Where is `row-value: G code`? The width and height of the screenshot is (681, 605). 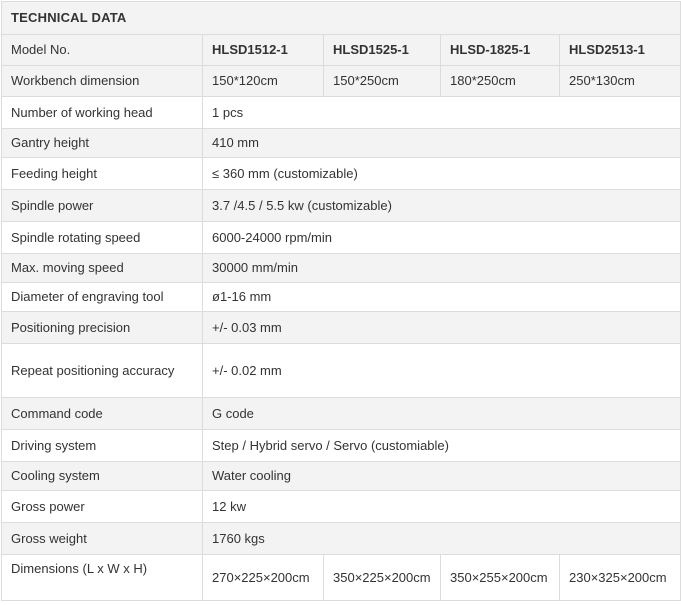 row-value: G code is located at coordinates (441, 413).